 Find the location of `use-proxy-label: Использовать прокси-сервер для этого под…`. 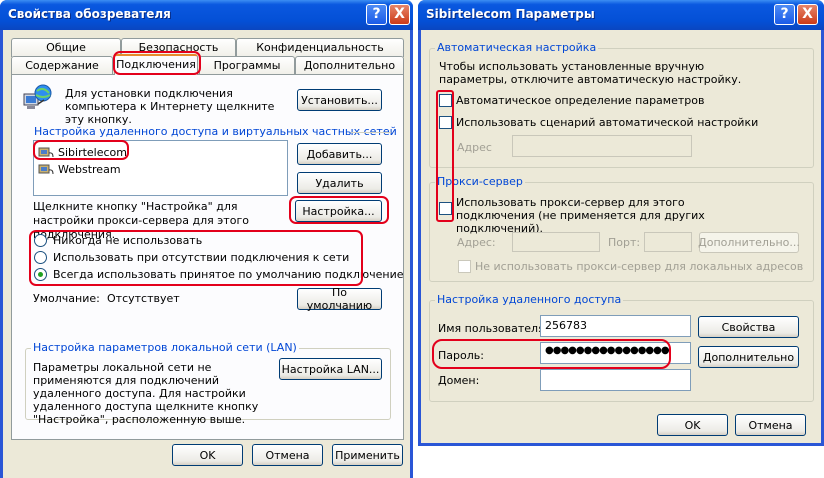

use-proxy-label: Использовать прокси-сервер для этого под… is located at coordinates (611, 215).